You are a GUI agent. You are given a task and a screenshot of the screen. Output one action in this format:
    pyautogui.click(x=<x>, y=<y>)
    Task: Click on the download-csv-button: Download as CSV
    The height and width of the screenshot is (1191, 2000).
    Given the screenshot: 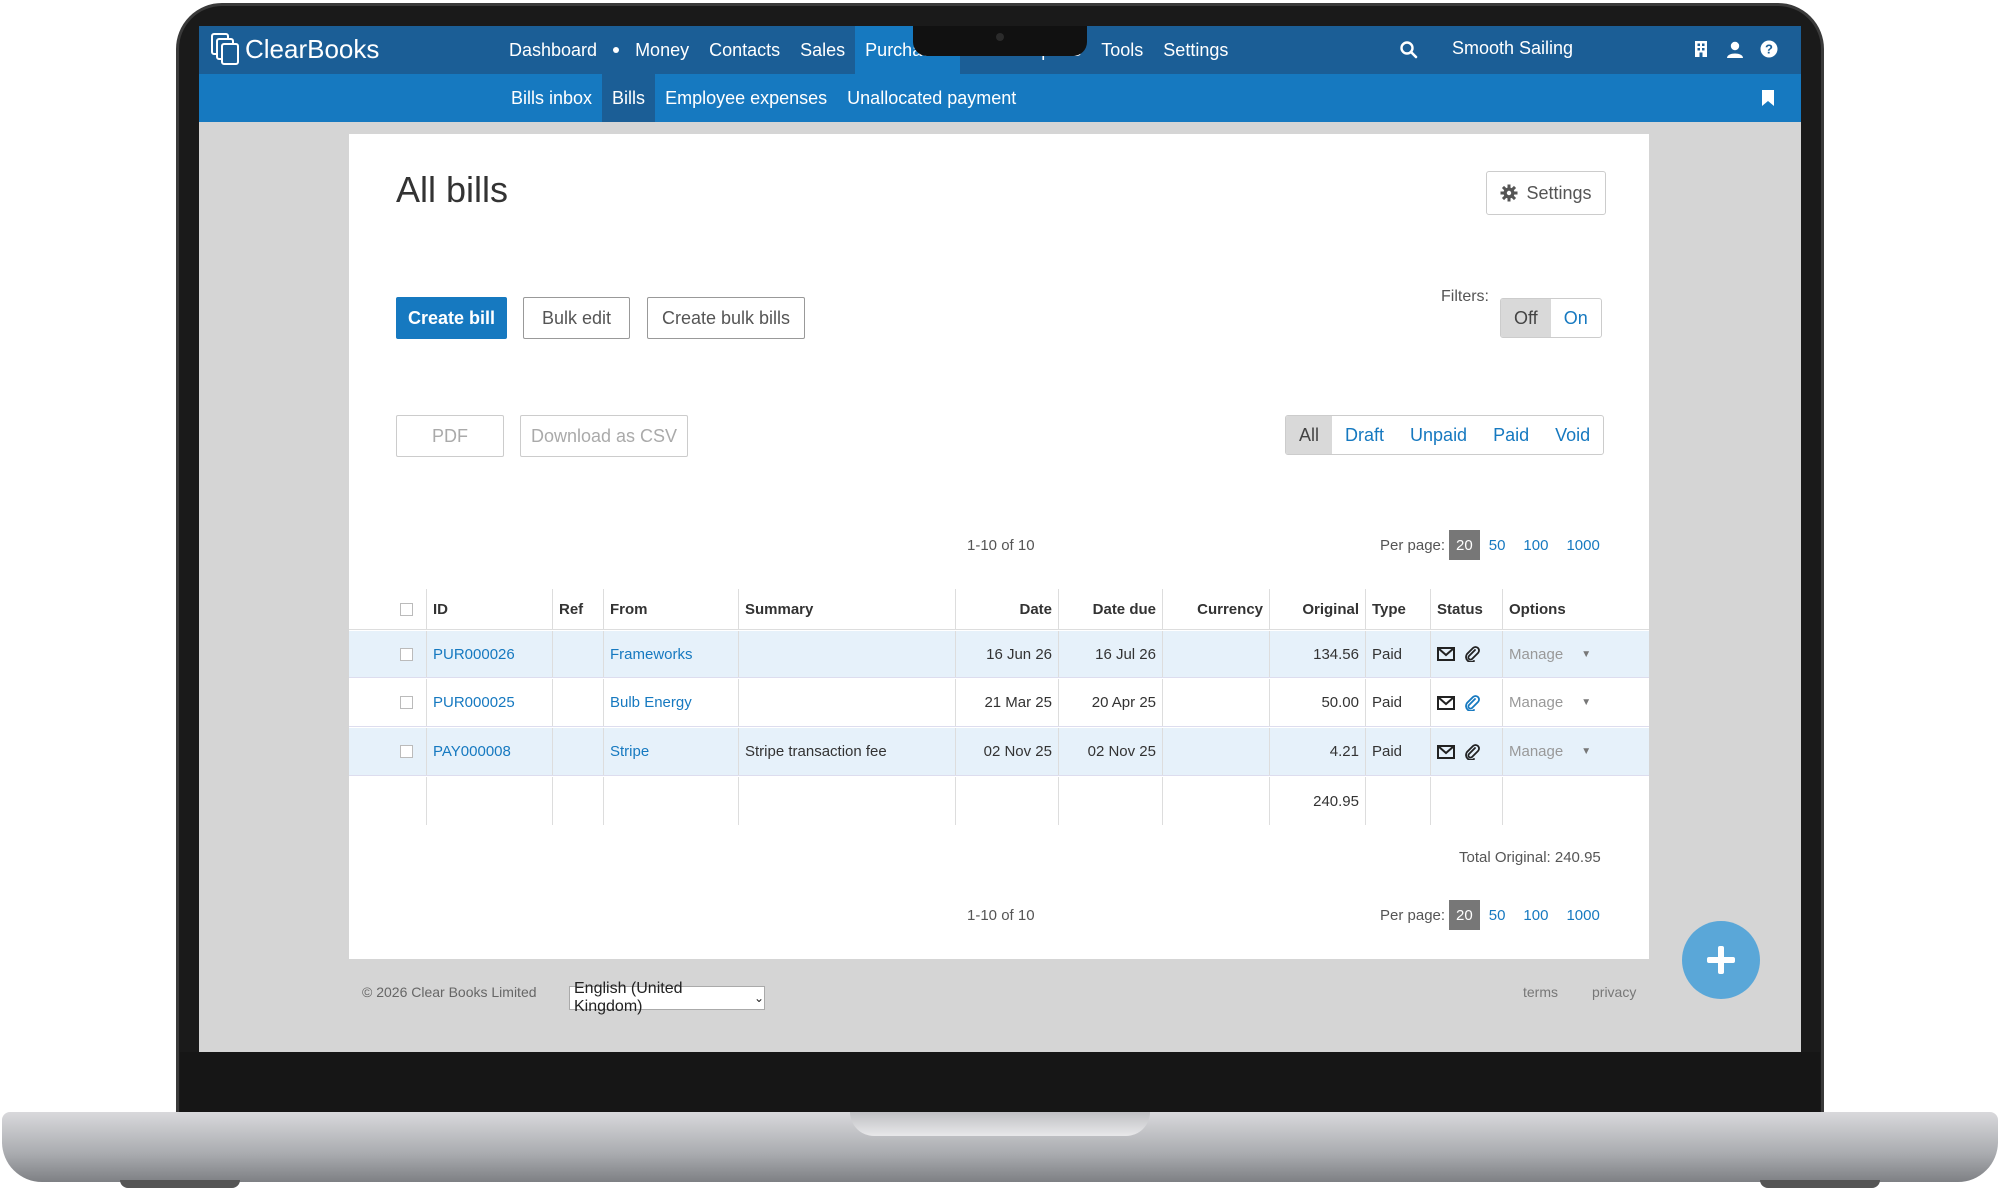 What is the action you would take?
    pyautogui.click(x=604, y=436)
    